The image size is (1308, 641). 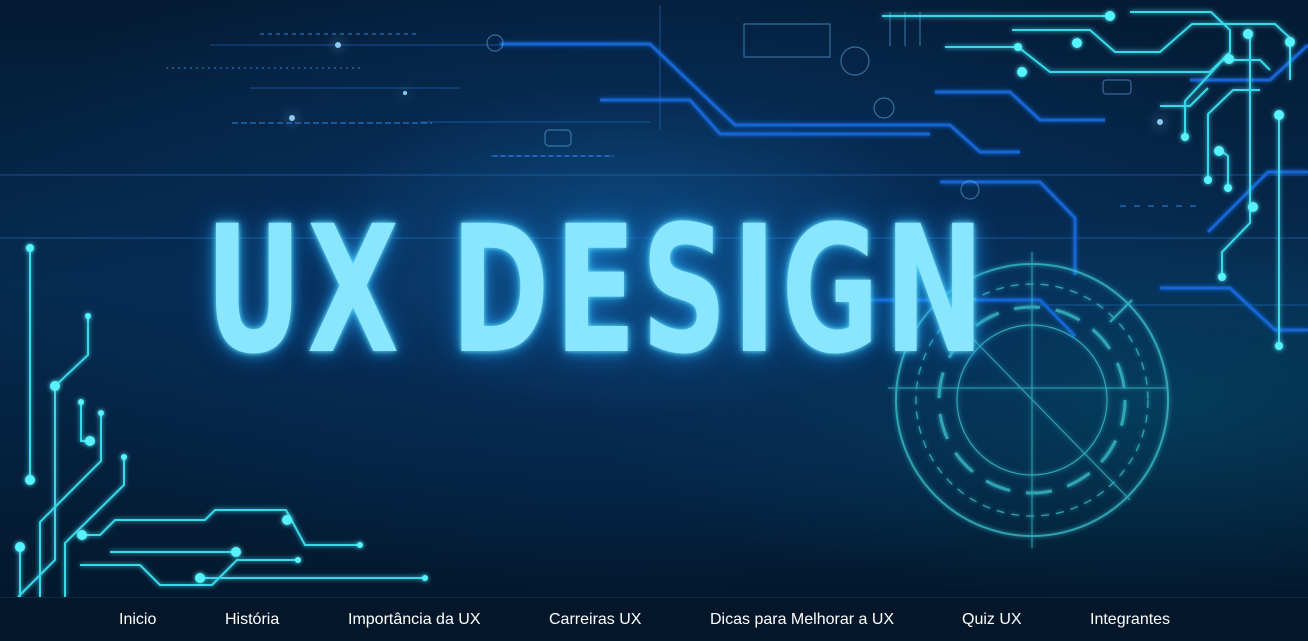 What do you see at coordinates (252, 620) in the screenshot?
I see `nav-link-historia: História` at bounding box center [252, 620].